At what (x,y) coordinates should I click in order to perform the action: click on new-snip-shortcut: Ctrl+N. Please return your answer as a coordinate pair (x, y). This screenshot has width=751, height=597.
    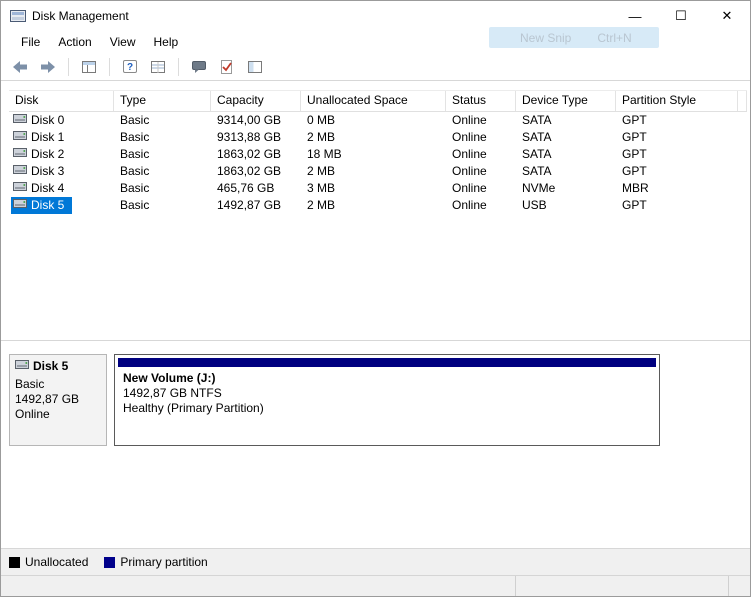
    Looking at the image, I should click on (614, 37).